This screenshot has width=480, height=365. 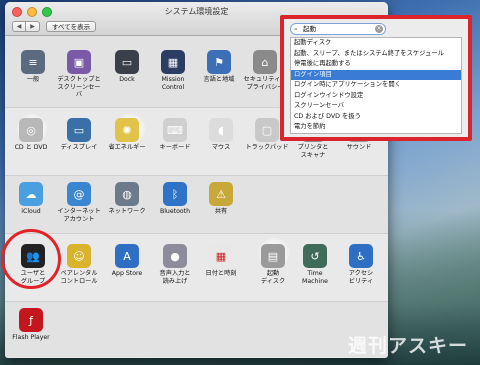 I want to click on pane-sharing: ⚠ 共有, so click(x=221, y=199).